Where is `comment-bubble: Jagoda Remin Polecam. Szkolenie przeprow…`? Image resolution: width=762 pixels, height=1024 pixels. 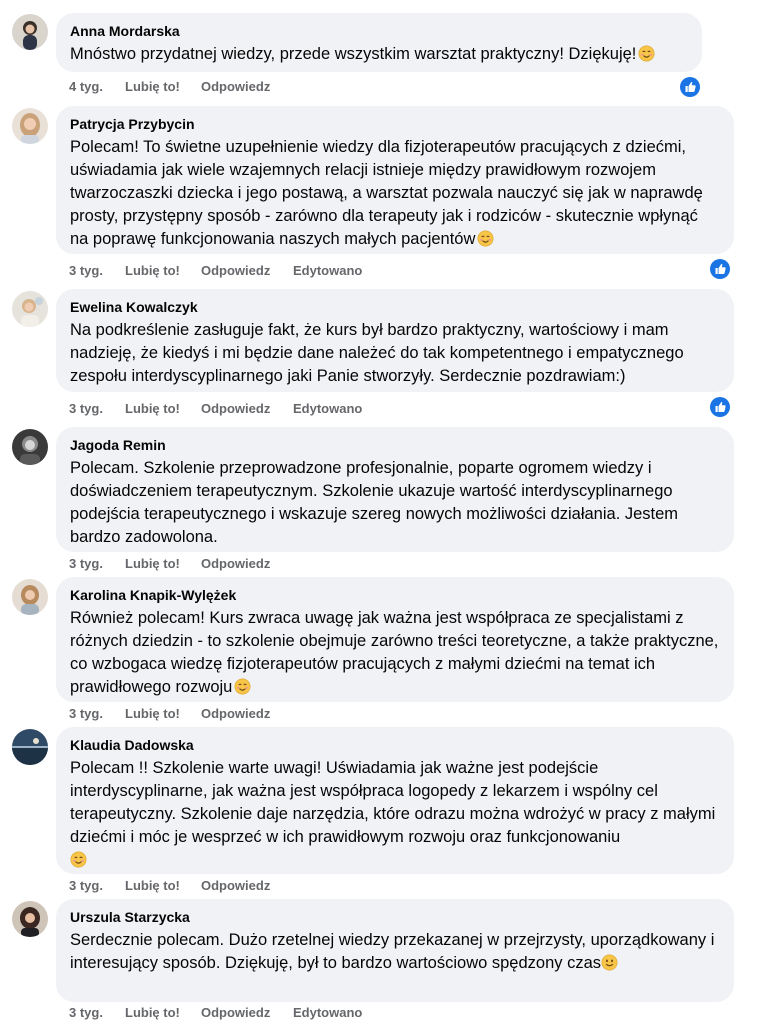 comment-bubble: Jagoda Remin Polecam. Szkolenie przeprow… is located at coordinates (395, 489).